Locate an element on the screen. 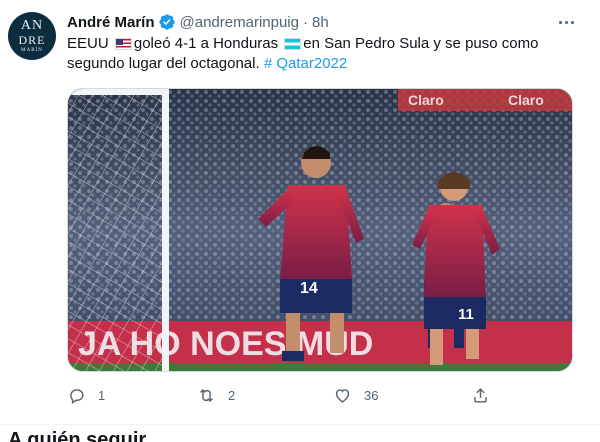 Image resolution: width=600 pixels, height=442 pixels. avatar-text-3: MARÍN is located at coordinates (32, 50).